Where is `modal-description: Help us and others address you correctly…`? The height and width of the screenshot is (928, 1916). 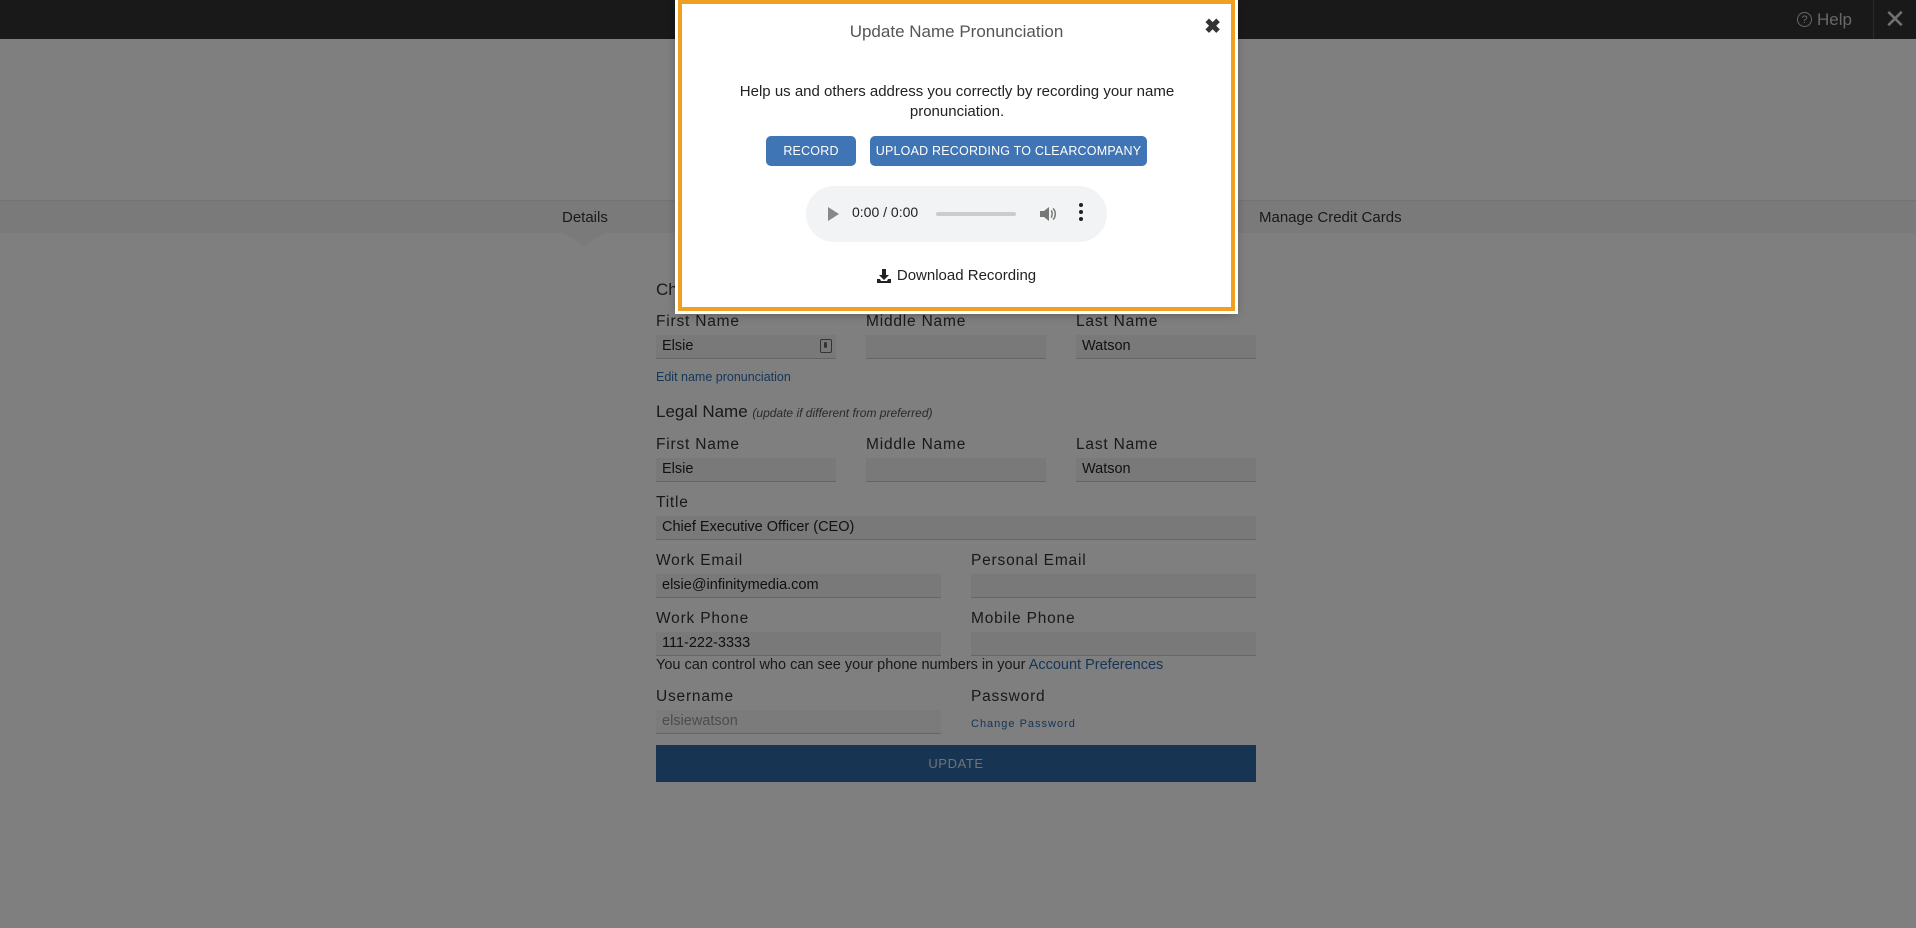
modal-description: Help us and others address you correctly… is located at coordinates (957, 101).